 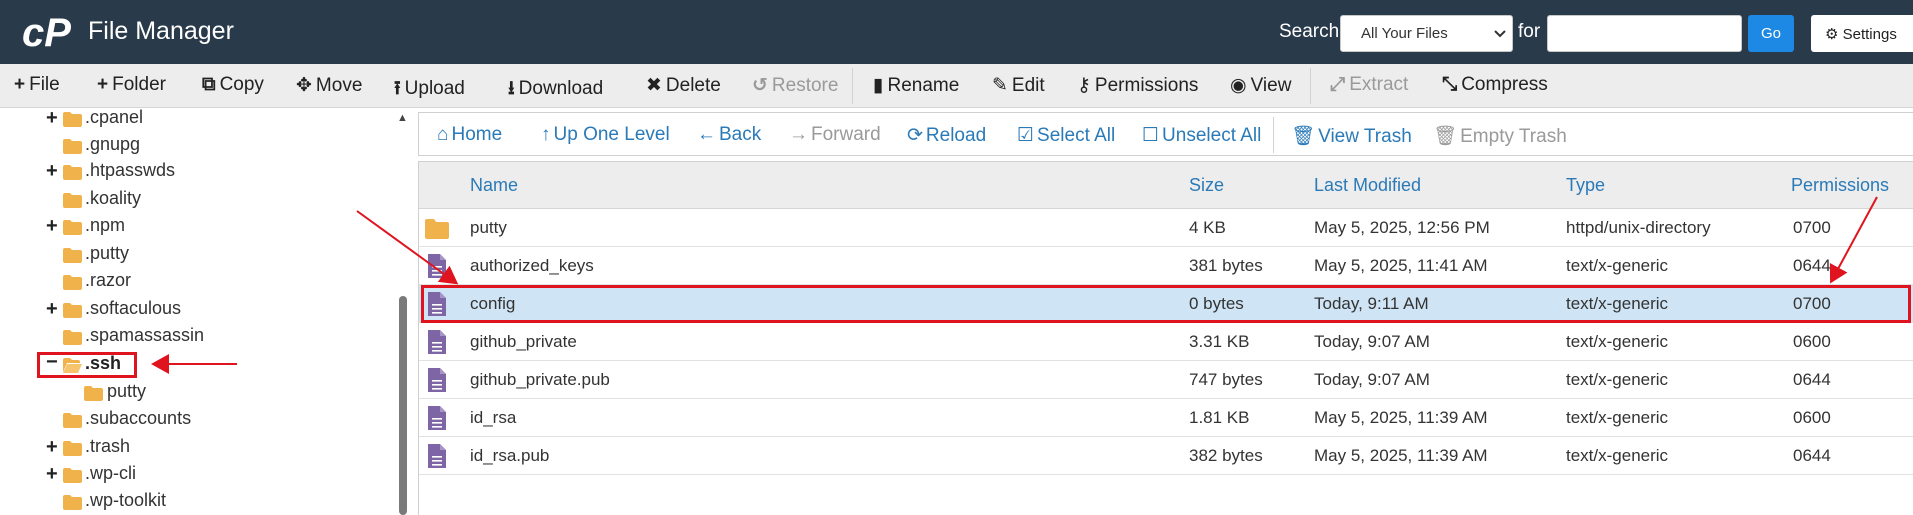 I want to click on rename-button: ▮ Rename, so click(x=916, y=85).